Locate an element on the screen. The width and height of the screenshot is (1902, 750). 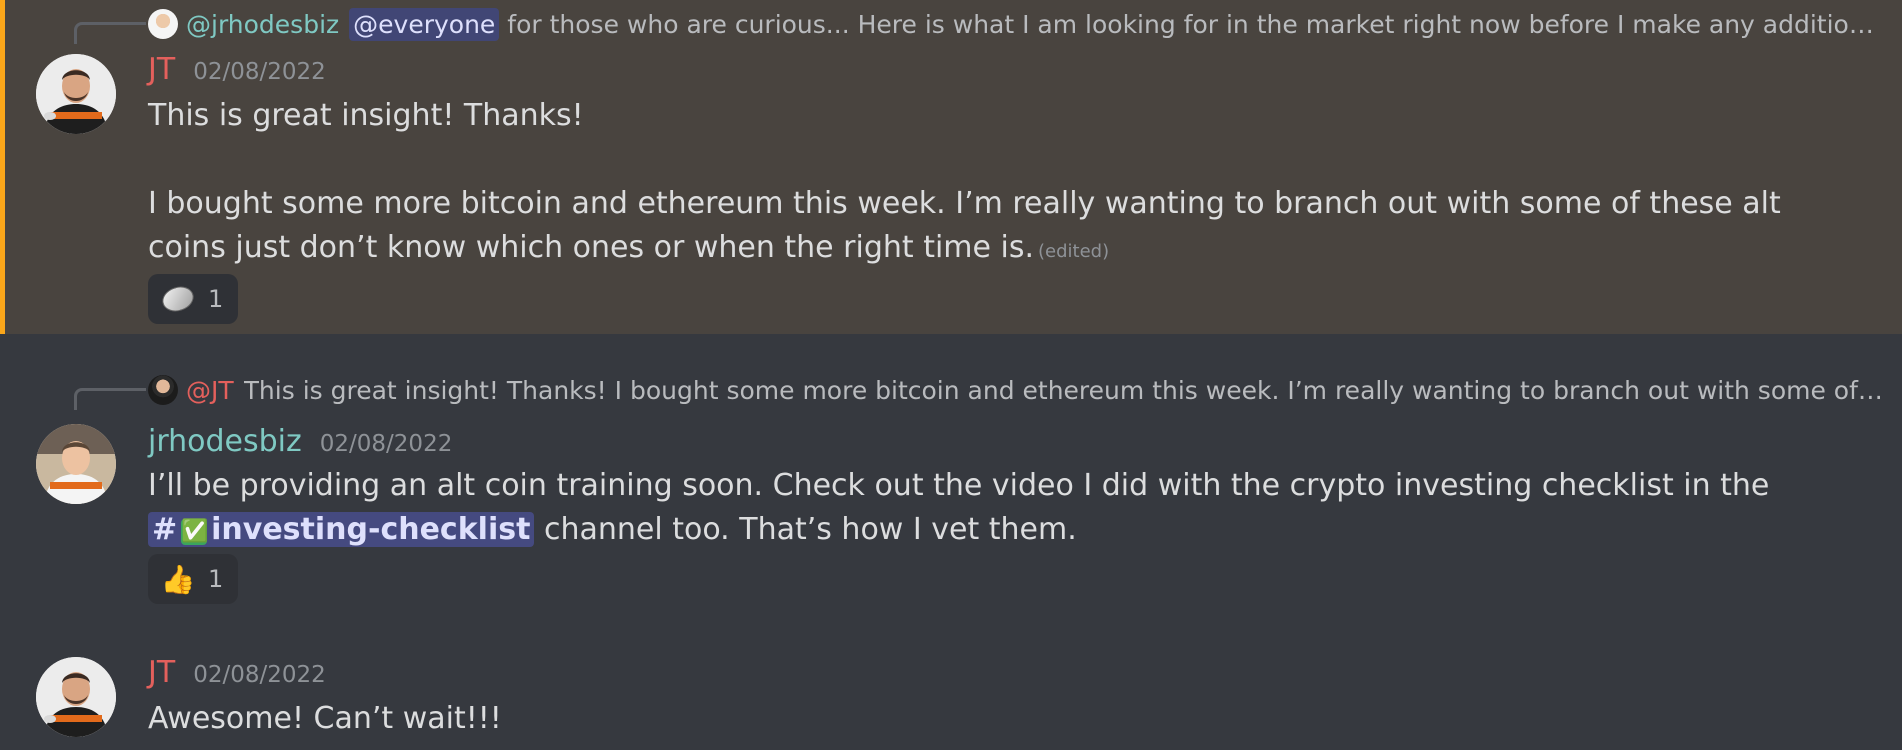
everyone-mention: @everyone is located at coordinates (424, 24).